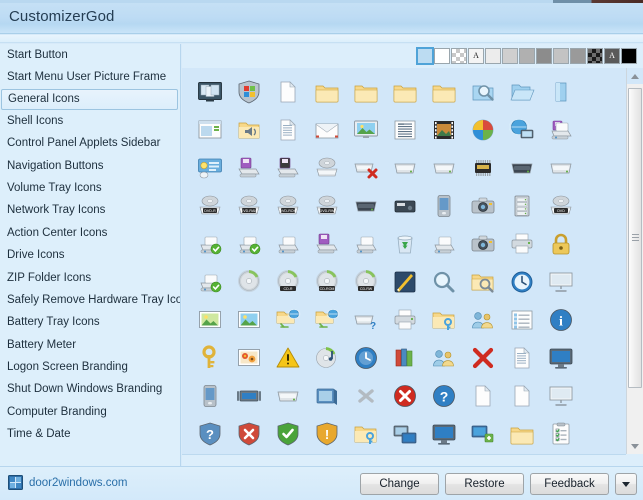  I want to click on cd-rw-drive-icon: CD-RW, so click(365, 282).